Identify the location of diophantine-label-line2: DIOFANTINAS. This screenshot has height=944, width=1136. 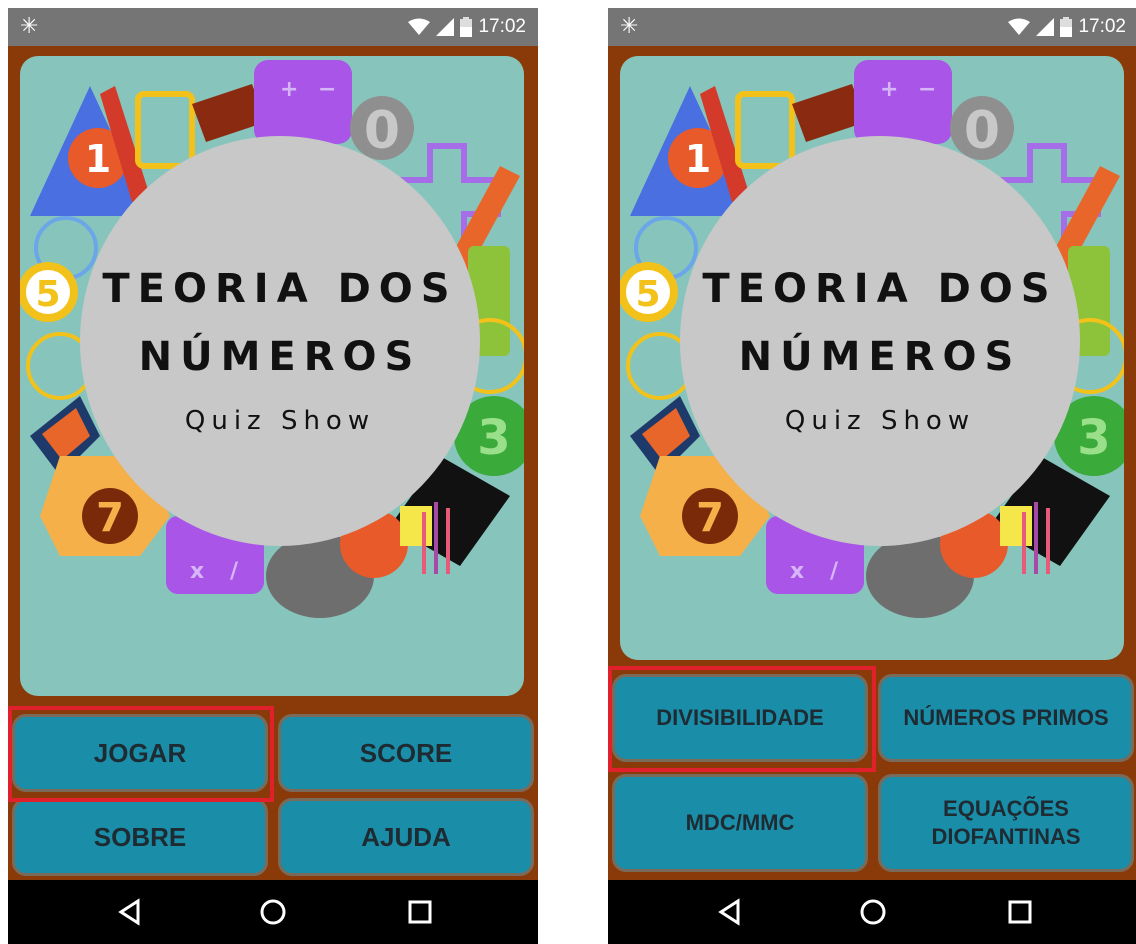
(1006, 836).